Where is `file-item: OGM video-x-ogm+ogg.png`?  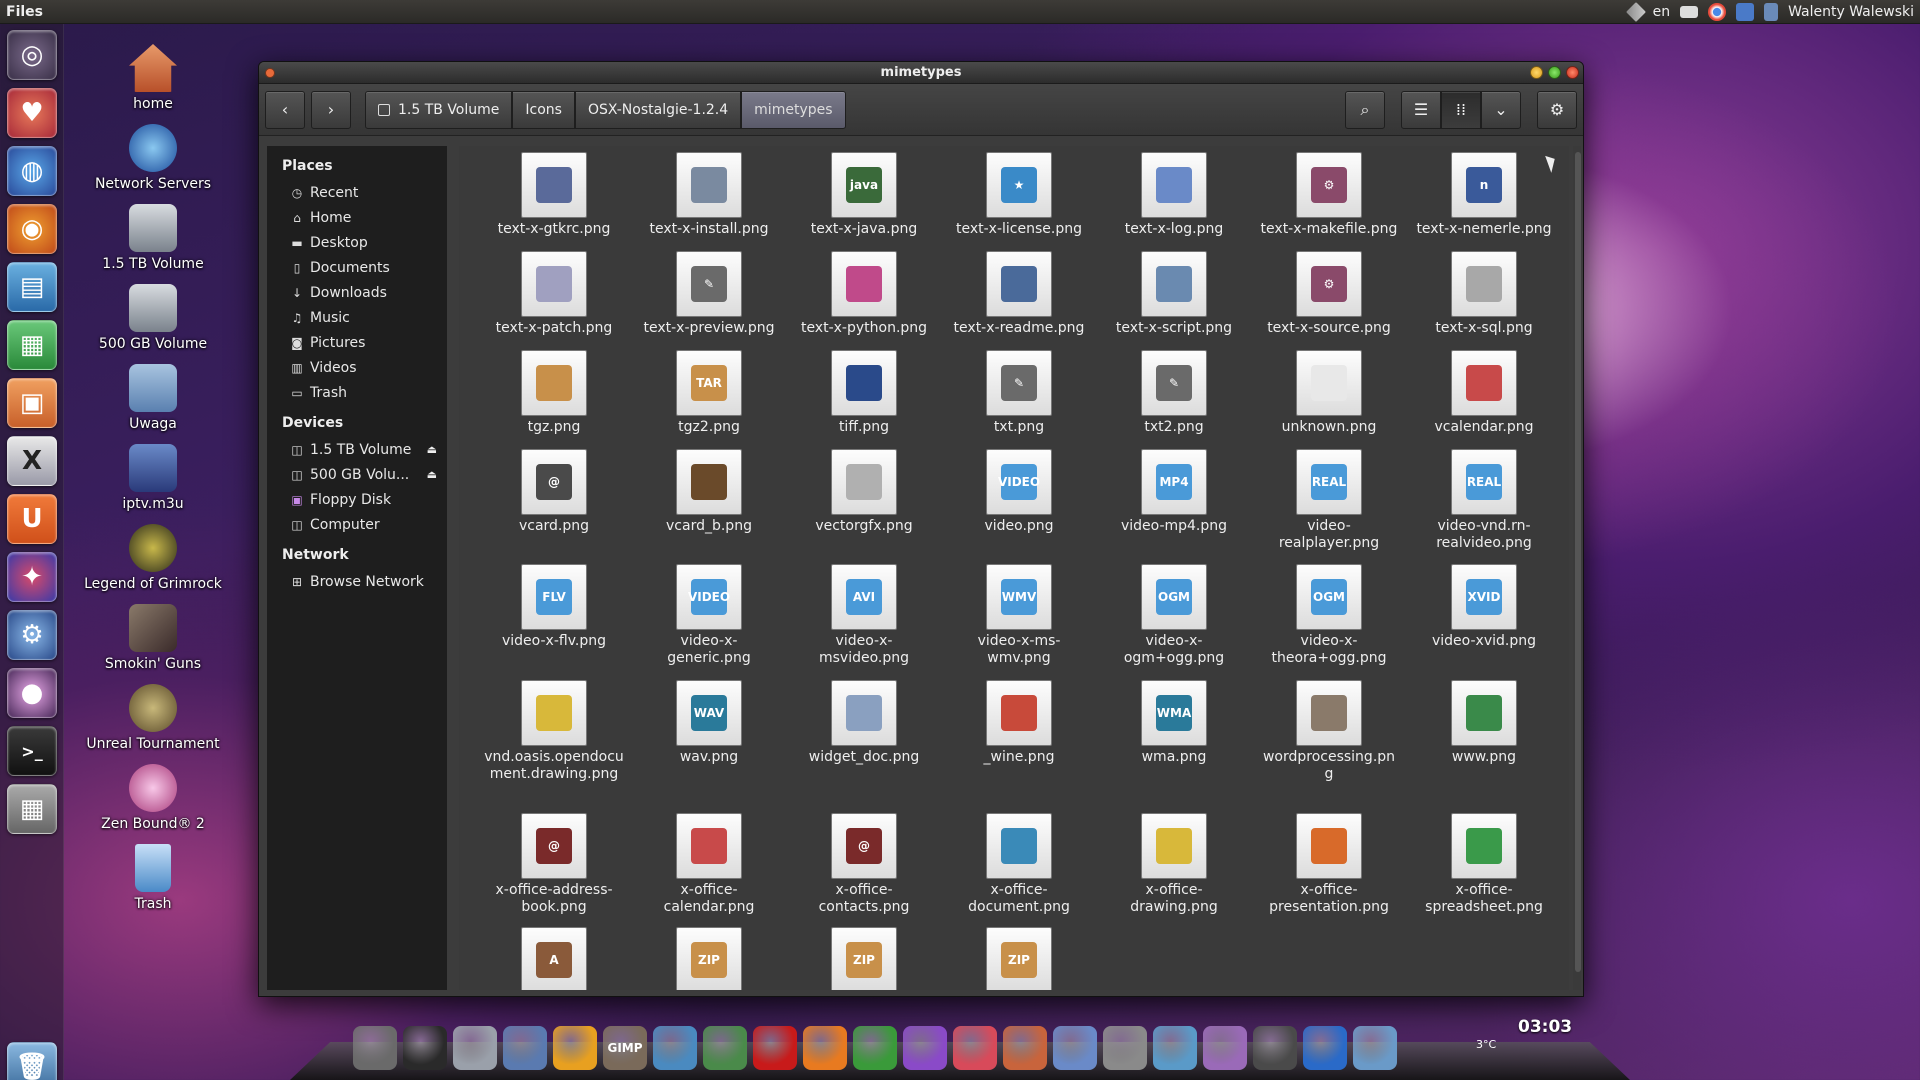 file-item: OGM video-x-ogm+ogg.png is located at coordinates (1174, 615).